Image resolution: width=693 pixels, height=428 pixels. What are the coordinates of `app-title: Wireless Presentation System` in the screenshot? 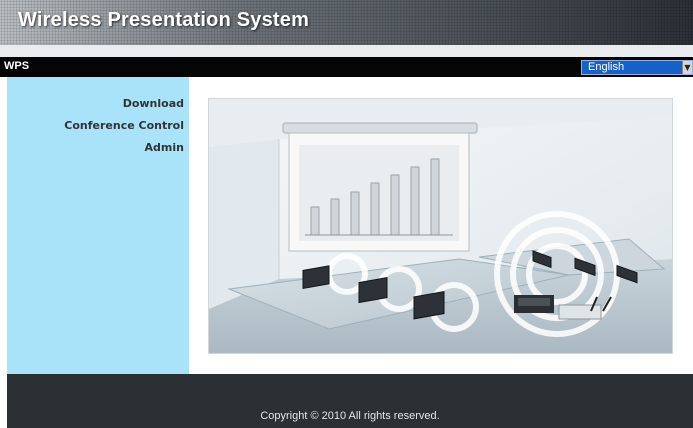 It's located at (164, 20).